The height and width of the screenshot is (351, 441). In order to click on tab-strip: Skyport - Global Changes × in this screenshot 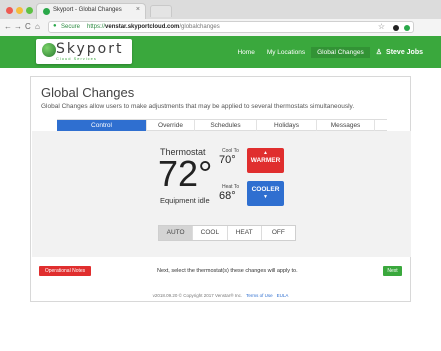, I will do `click(220, 9)`.